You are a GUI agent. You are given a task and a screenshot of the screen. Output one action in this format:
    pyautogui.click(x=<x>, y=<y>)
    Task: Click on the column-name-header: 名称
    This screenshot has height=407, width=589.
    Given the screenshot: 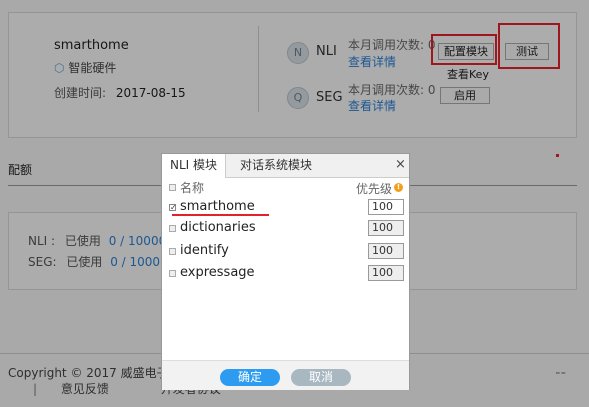 What is the action you would take?
    pyautogui.click(x=192, y=188)
    